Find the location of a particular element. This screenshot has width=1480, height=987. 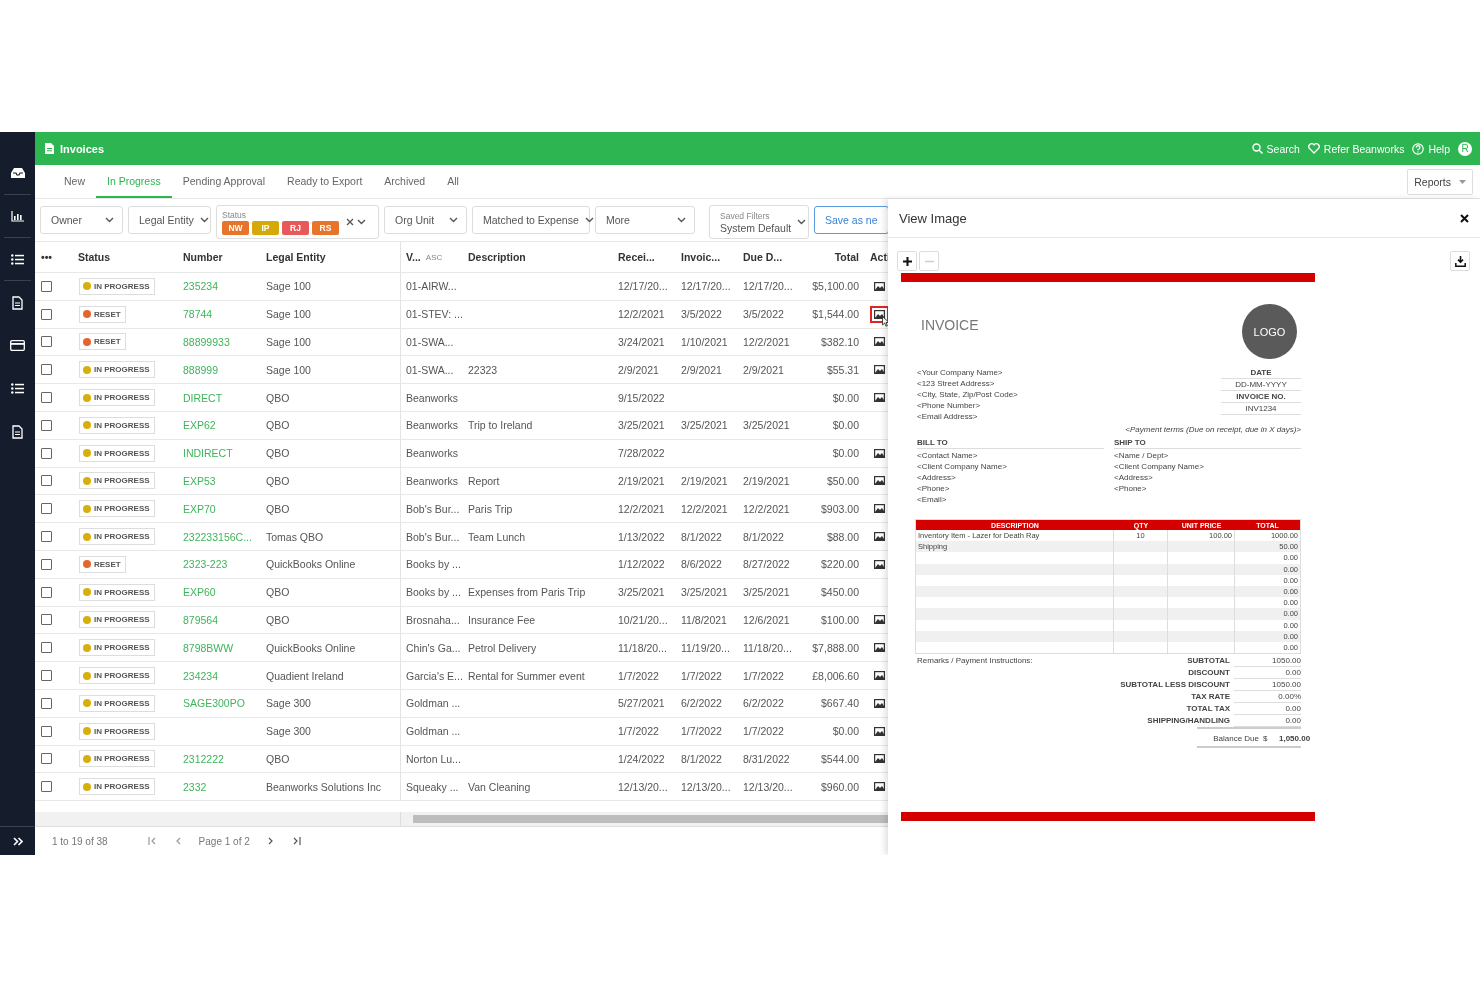

header-link: Refer Beanworks is located at coordinates (1356, 148).